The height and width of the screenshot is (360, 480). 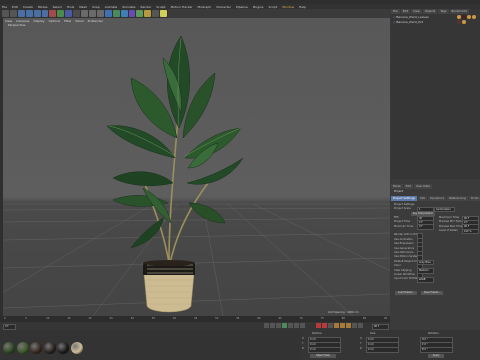 I want to click on attribute-tab: Info, so click(x=422, y=198).